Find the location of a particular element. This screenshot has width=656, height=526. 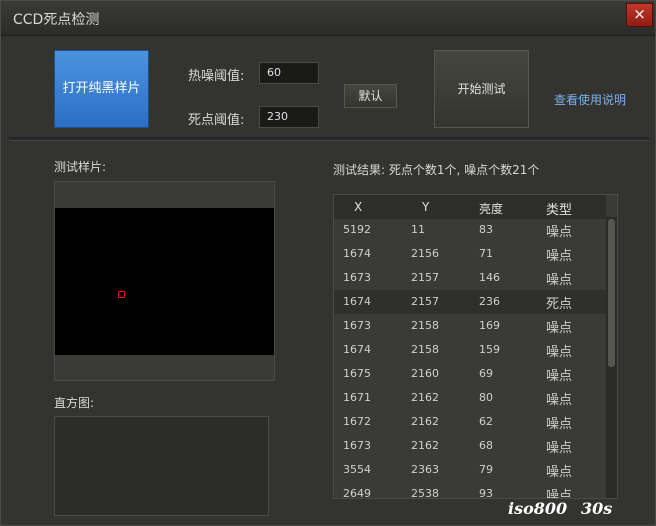

cell-brightness: 68 is located at coordinates (486, 445).